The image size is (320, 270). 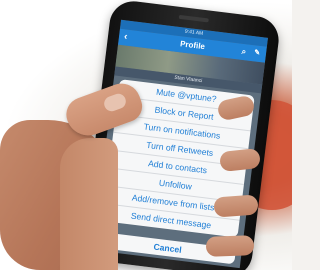 I want to click on edit-icon: ✎, so click(x=257, y=53).